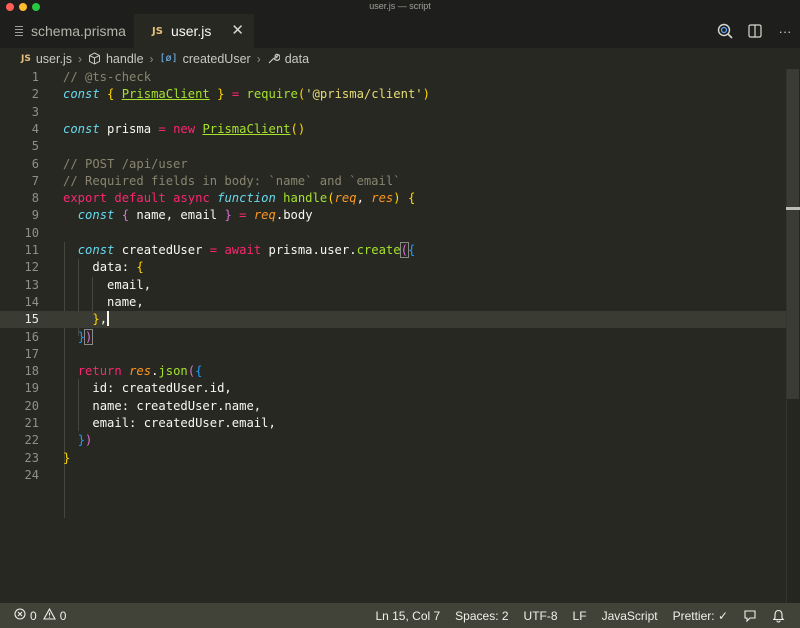 The width and height of the screenshot is (800, 628). What do you see at coordinates (31, 319) in the screenshot?
I see `line-number: 15` at bounding box center [31, 319].